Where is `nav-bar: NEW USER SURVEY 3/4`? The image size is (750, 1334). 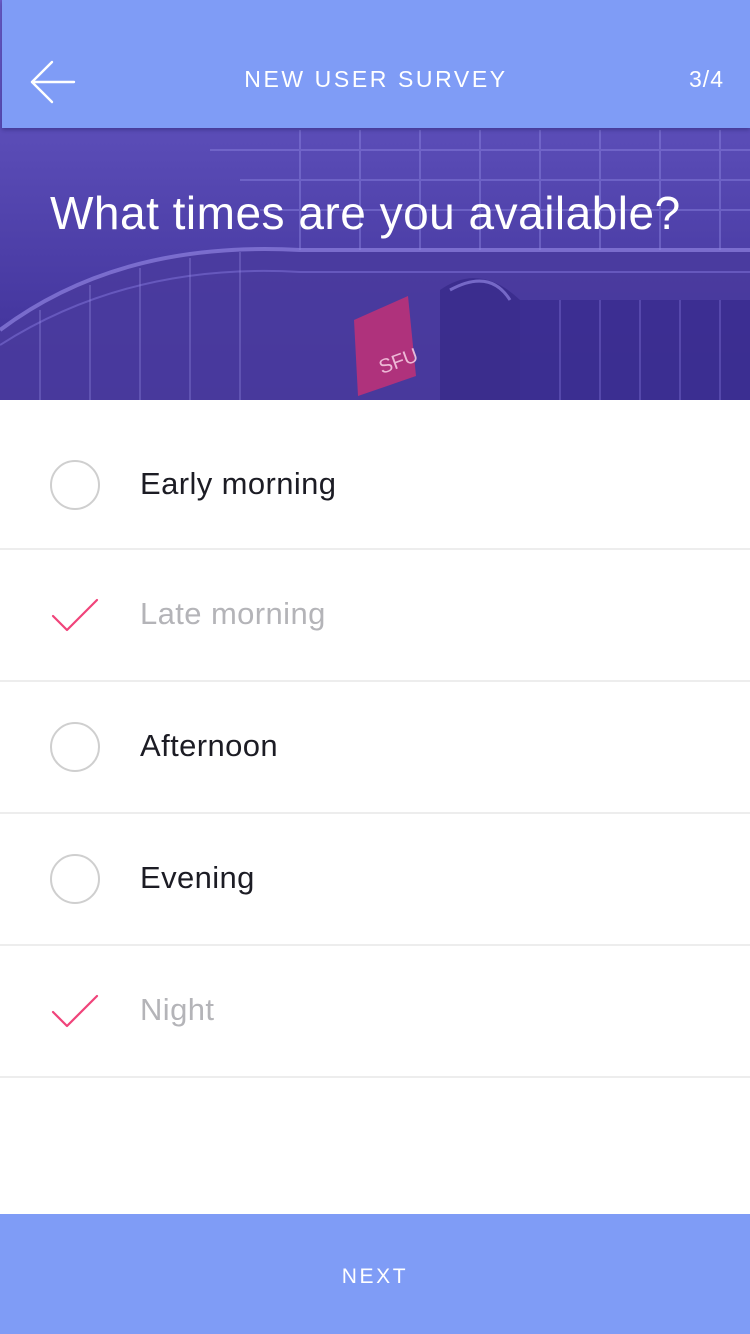 nav-bar: NEW USER SURVEY 3/4 is located at coordinates (376, 64).